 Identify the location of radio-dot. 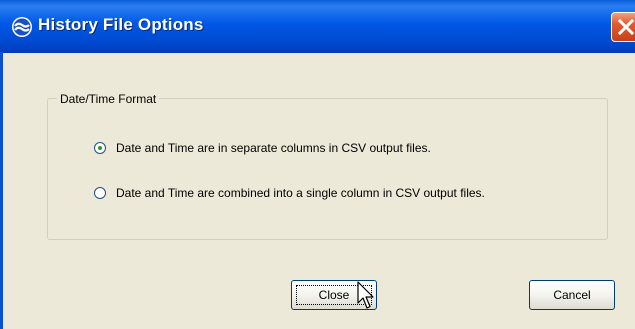
(100, 148).